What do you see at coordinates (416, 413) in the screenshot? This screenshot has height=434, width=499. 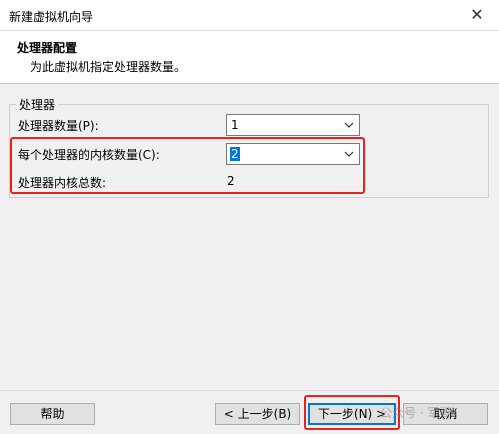 I see `watermark-text: 公众号 · 军哥` at bounding box center [416, 413].